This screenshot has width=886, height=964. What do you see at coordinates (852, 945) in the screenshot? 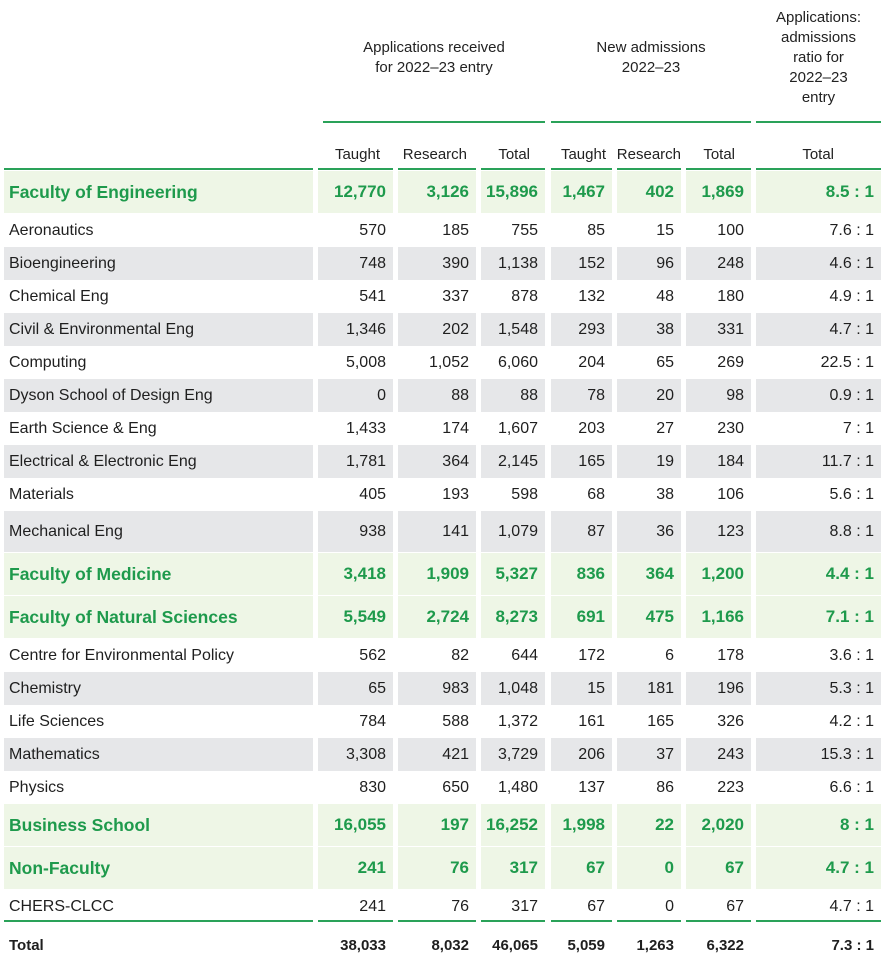
I see `cell-ratio: 7.3 : 1` at bounding box center [852, 945].